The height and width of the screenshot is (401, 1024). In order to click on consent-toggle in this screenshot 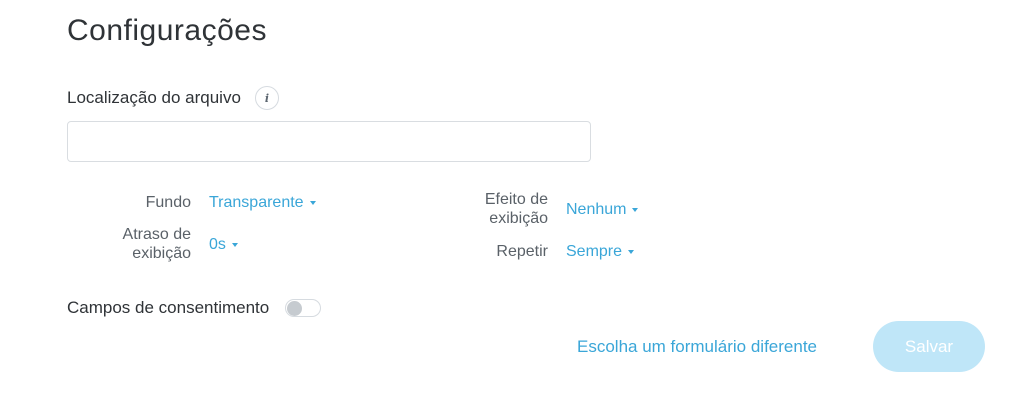, I will do `click(303, 308)`.